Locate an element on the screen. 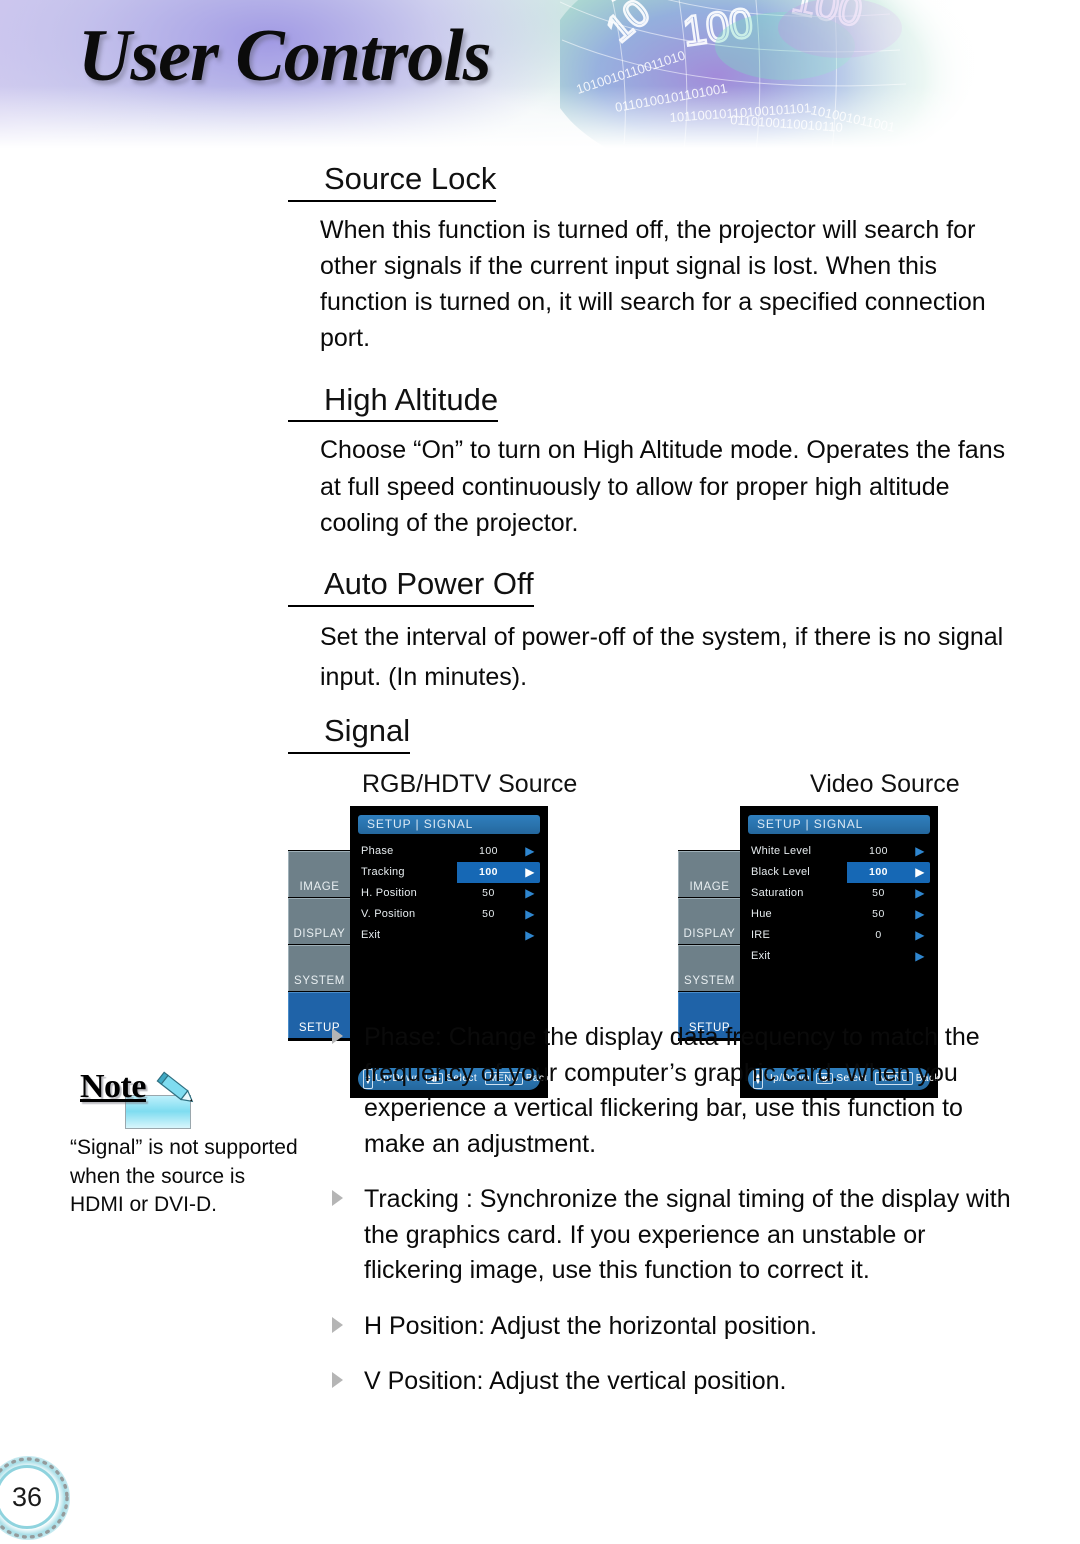 This screenshot has height=1544, width=1080. osd-row-ire: IRE 0 ▶ is located at coordinates (839, 935).